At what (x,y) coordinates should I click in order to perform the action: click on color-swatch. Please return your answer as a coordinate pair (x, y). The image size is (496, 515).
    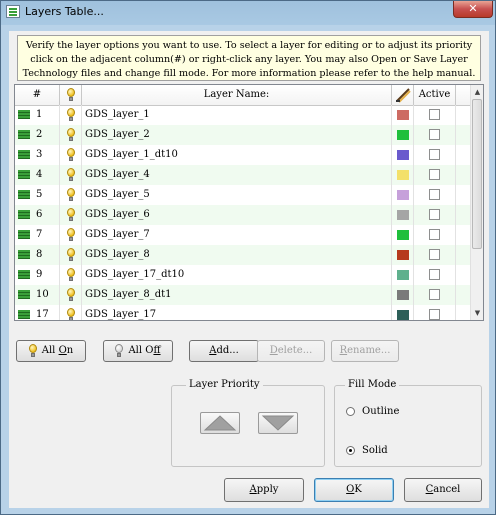
    Looking at the image, I should click on (403, 175).